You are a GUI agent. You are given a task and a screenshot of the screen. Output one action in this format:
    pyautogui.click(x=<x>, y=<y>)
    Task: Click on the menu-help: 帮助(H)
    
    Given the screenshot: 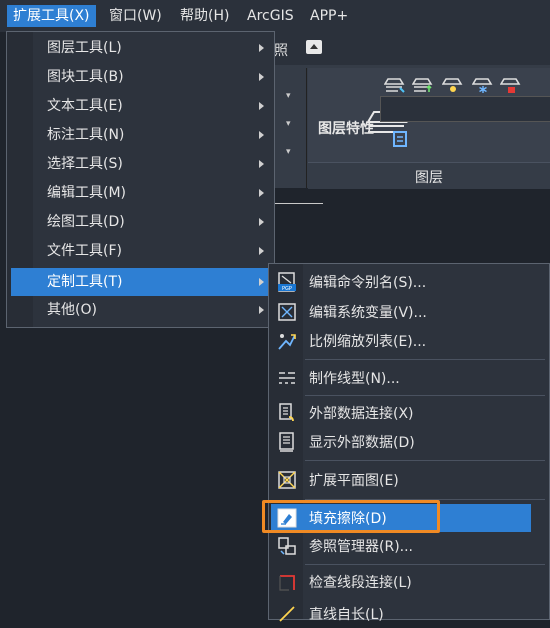 What is the action you would take?
    pyautogui.click(x=204, y=16)
    